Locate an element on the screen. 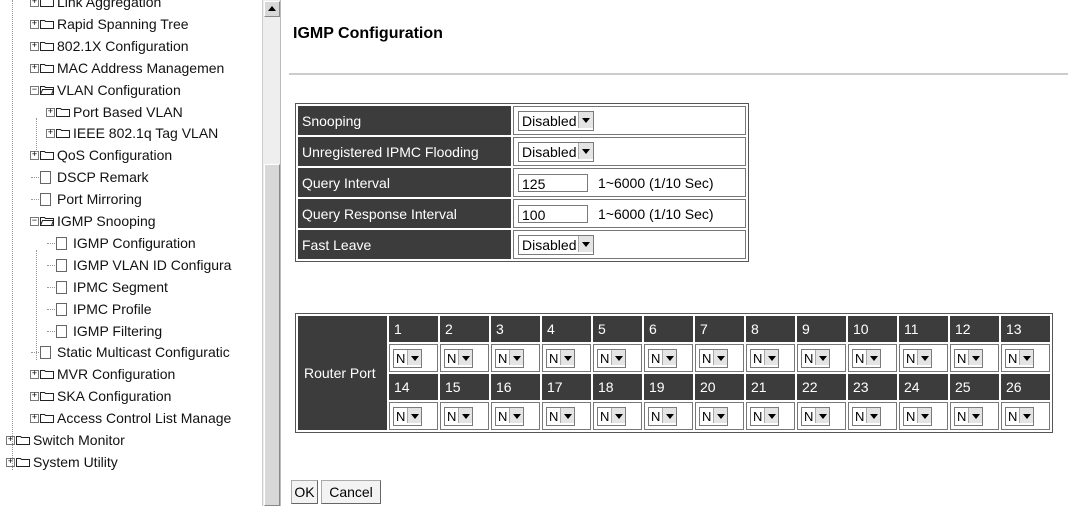 This screenshot has height=506, width=1068. tree-item-label: Rapid Spanning Tree is located at coordinates (123, 23).